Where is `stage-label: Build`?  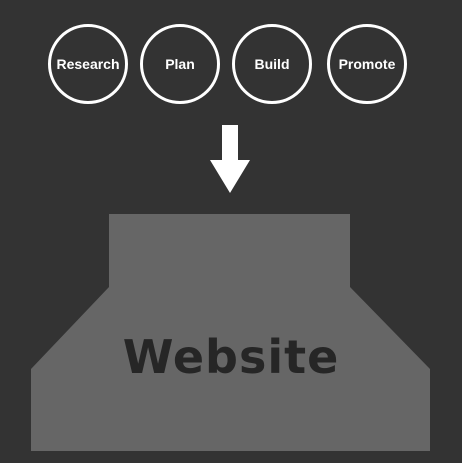
stage-label: Build is located at coordinates (272, 64).